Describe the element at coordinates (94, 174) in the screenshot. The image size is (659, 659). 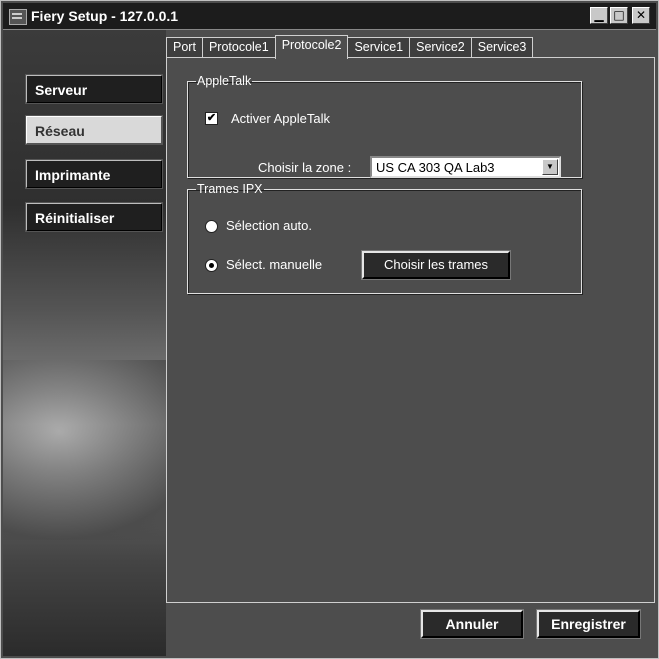
I see `sidebar-item-imprimante: Imprimante` at that location.